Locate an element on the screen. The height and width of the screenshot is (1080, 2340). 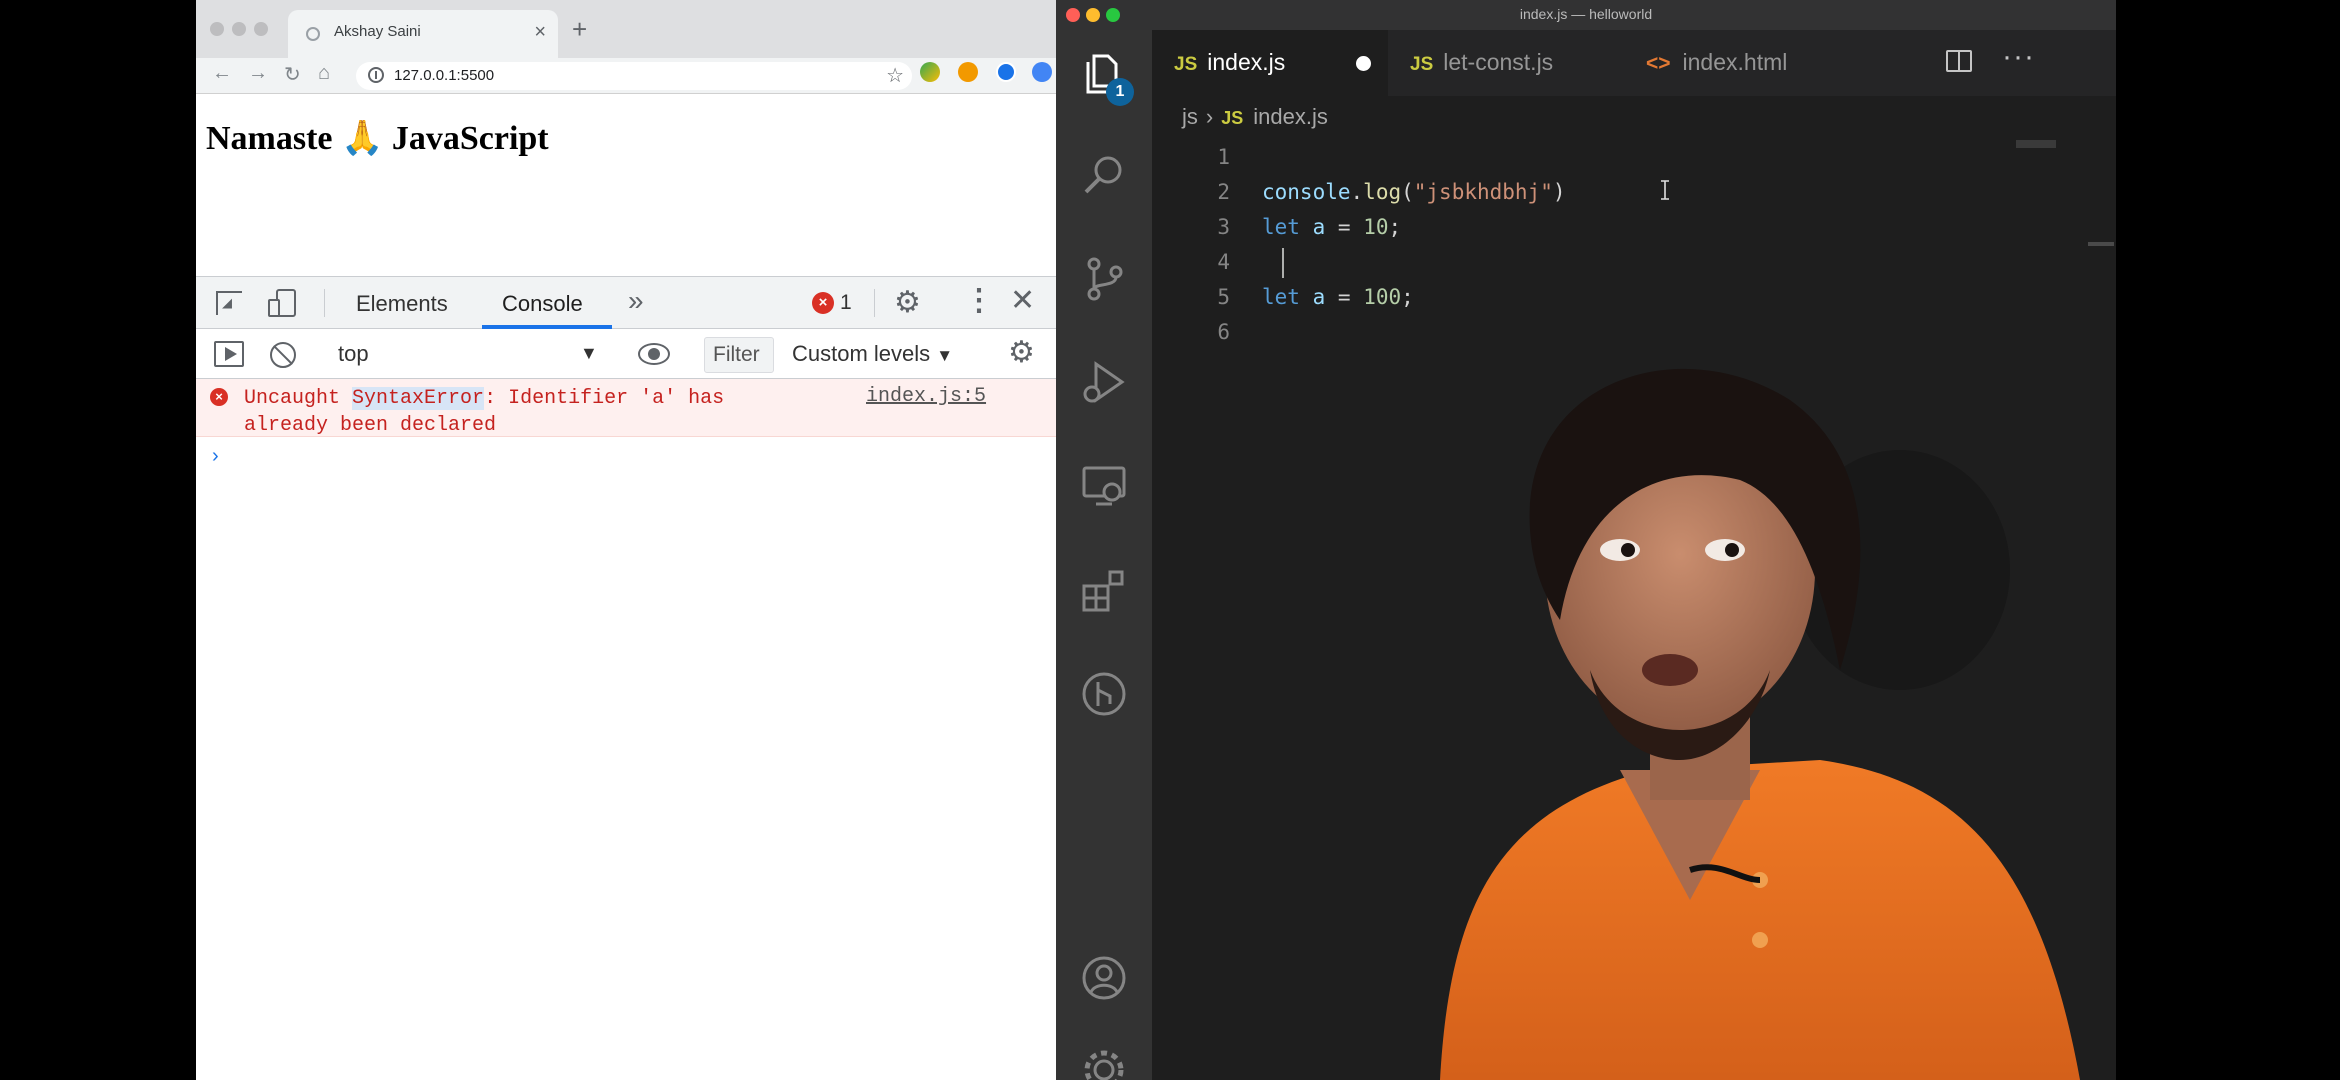
manage-gear-icon is located at coordinates (1104, 1063).